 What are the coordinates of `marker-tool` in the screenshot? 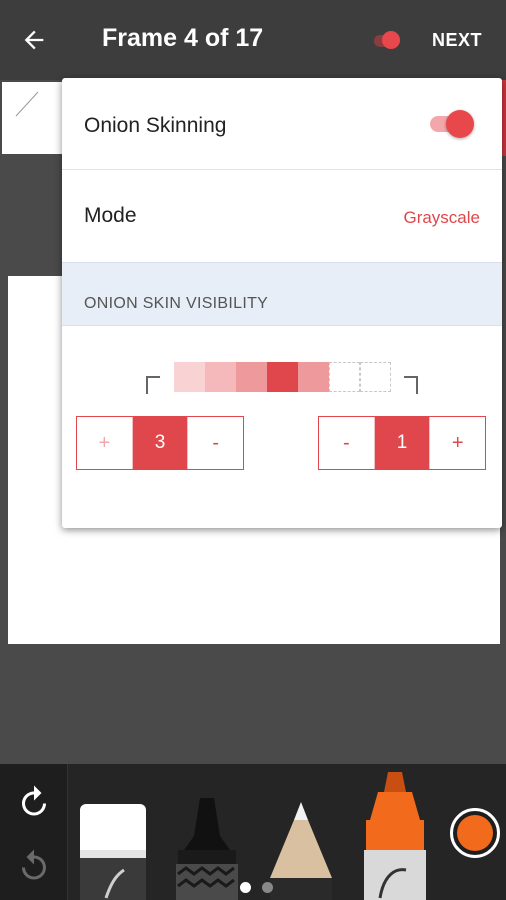 It's located at (207, 848).